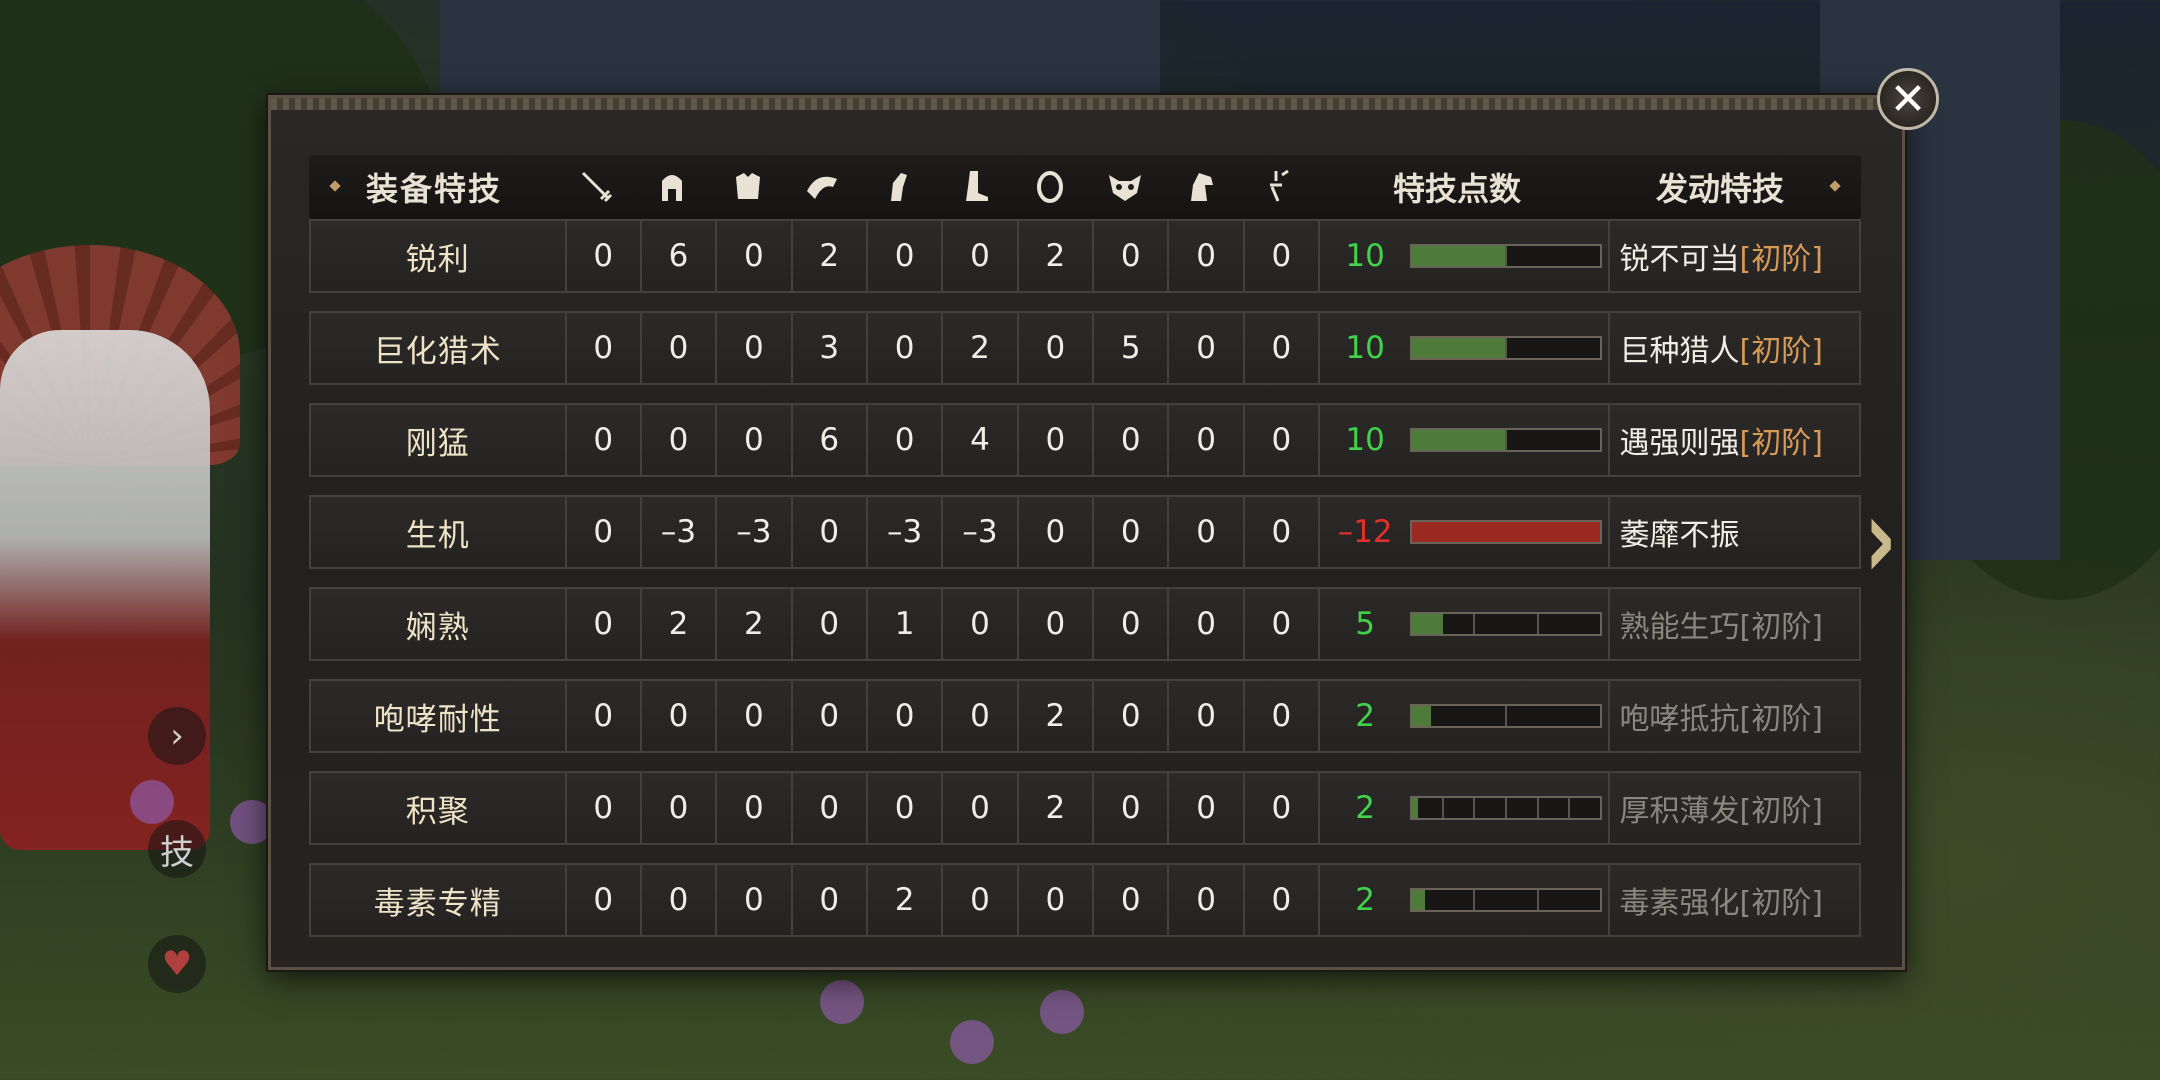  Describe the element at coordinates (1132, 348) in the screenshot. I see `slot-value: 5` at that location.